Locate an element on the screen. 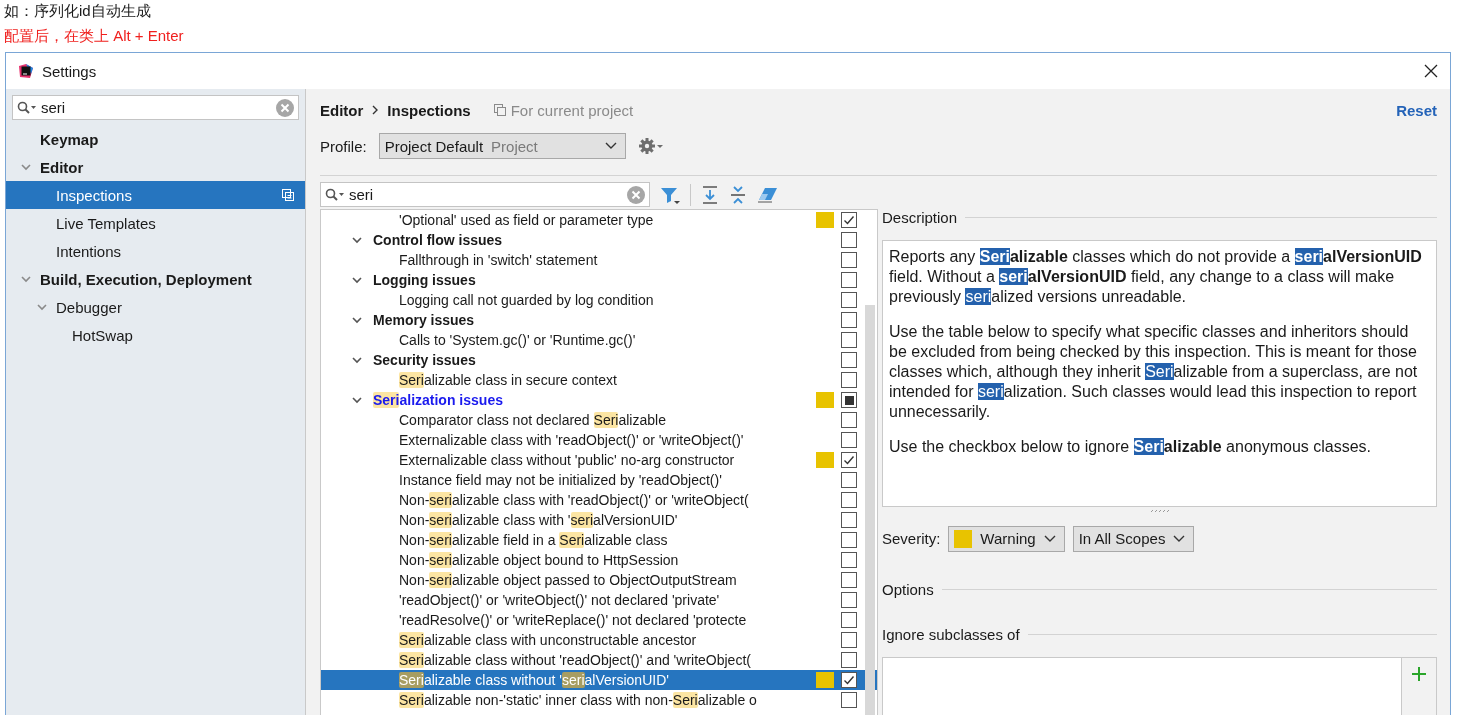 This screenshot has height=715, width=1471. description-paragraph: Use the checkbox below to ignore Serializable anonymous classes. is located at coordinates (1131, 447).